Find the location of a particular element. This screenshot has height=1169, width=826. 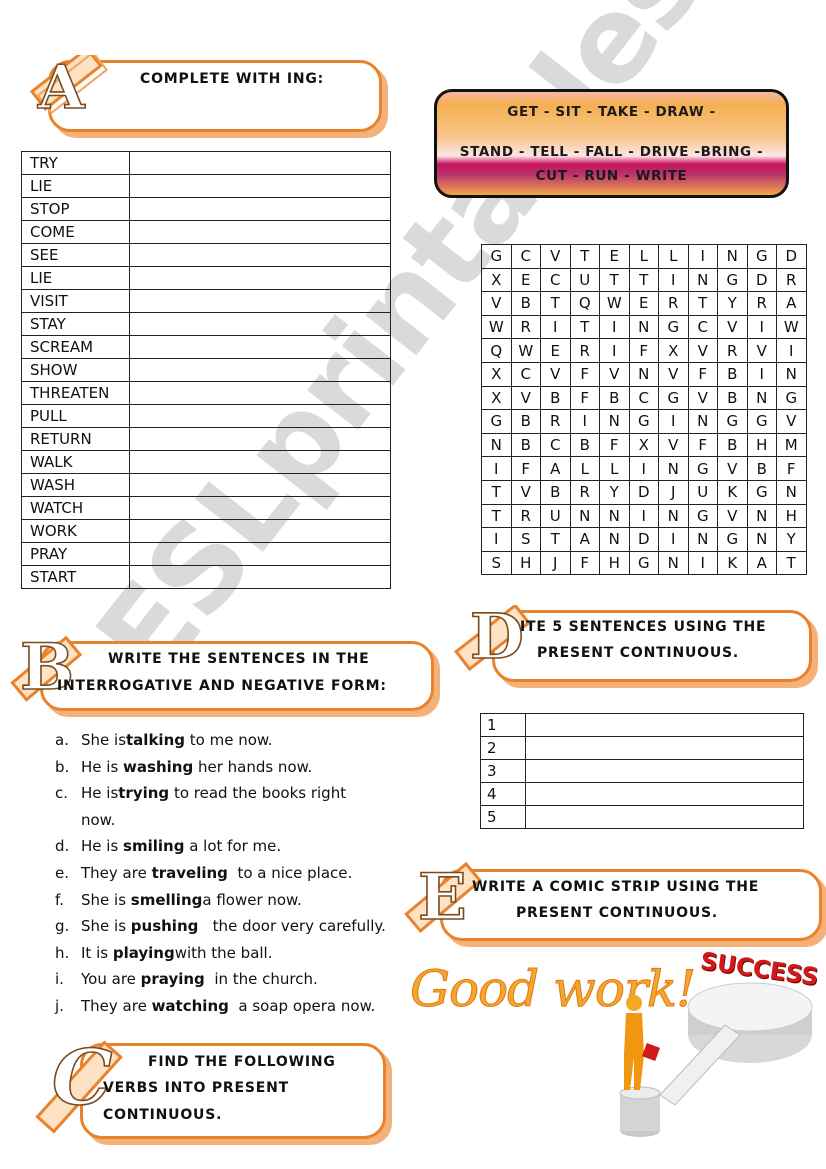

word-search-cell: M is located at coordinates (791, 445).